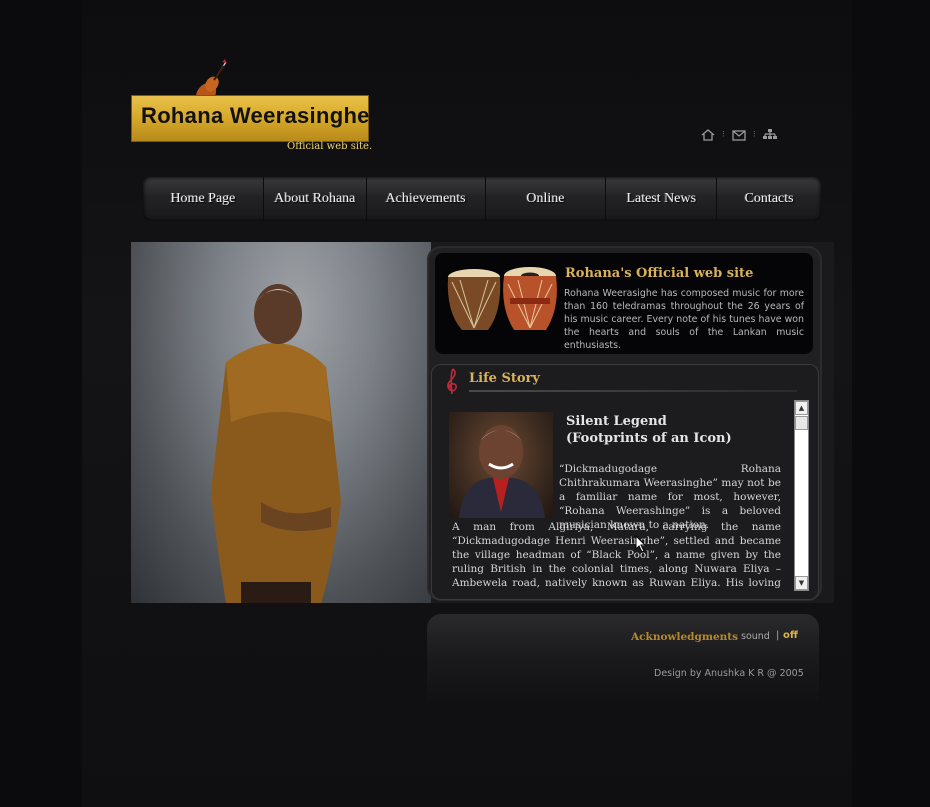  Describe the element at coordinates (502, 298) in the screenshot. I see `tabla-drums-image` at that location.